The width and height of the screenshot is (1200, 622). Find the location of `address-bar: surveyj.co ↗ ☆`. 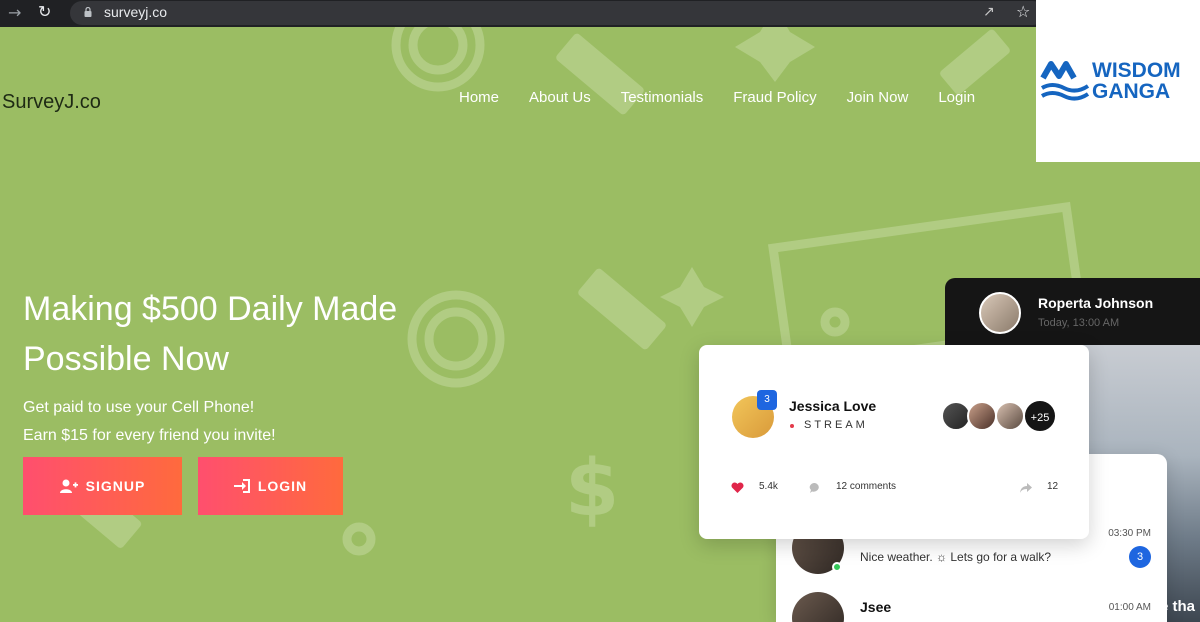

address-bar: surveyj.co ↗ ☆ is located at coordinates (557, 13).